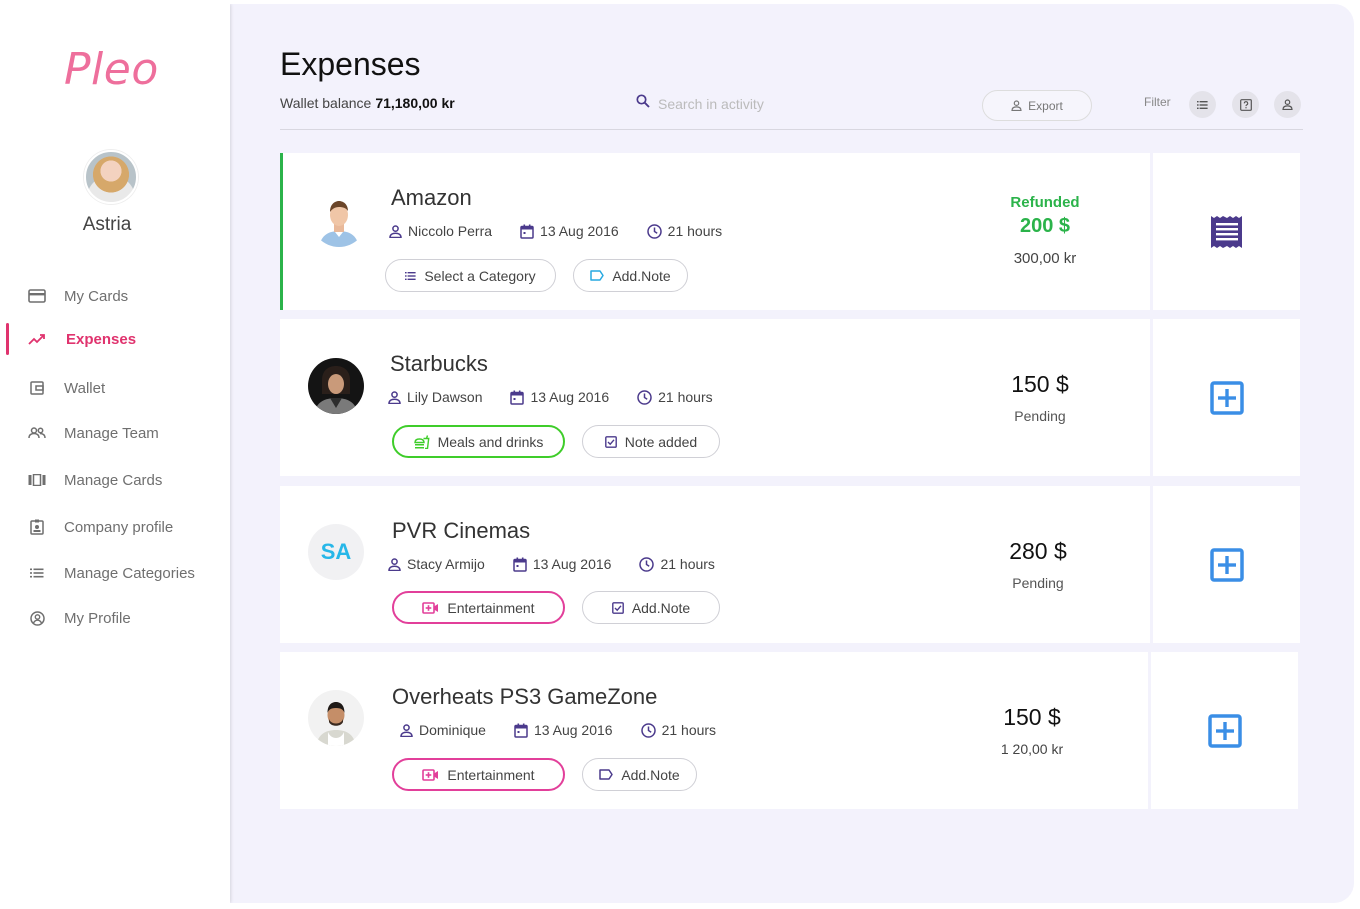 This screenshot has height=909, width=1360. I want to click on sidebar-item-my-cards: My Cards, so click(117, 296).